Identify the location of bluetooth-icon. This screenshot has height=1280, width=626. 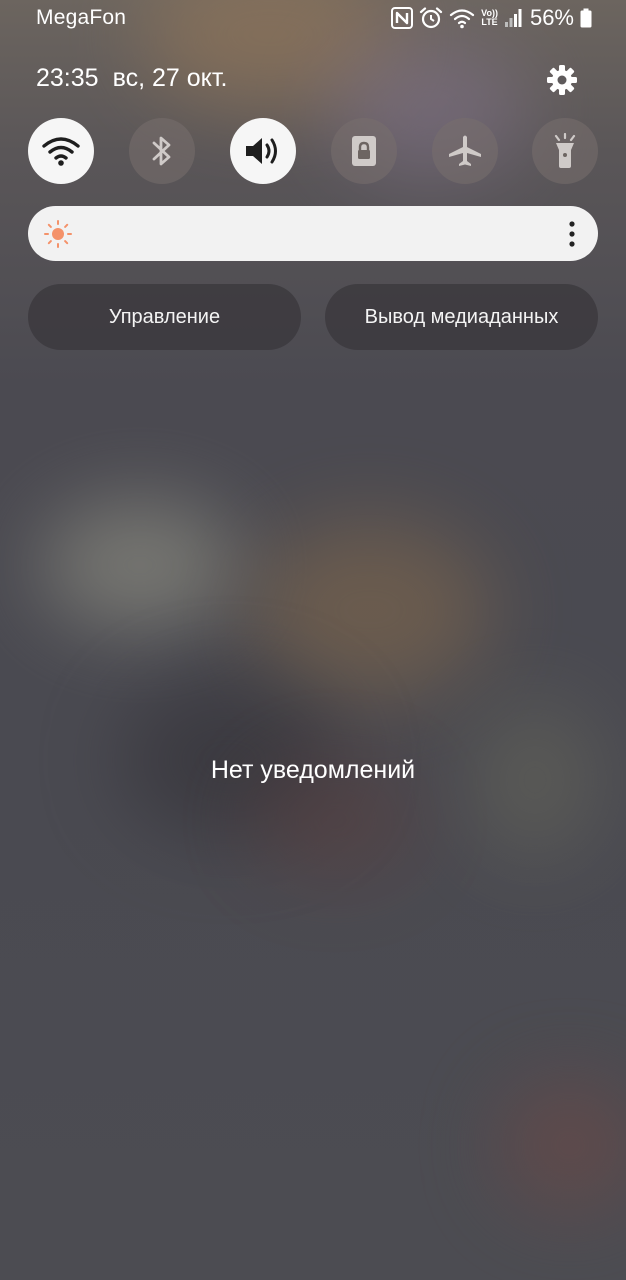
(161, 151).